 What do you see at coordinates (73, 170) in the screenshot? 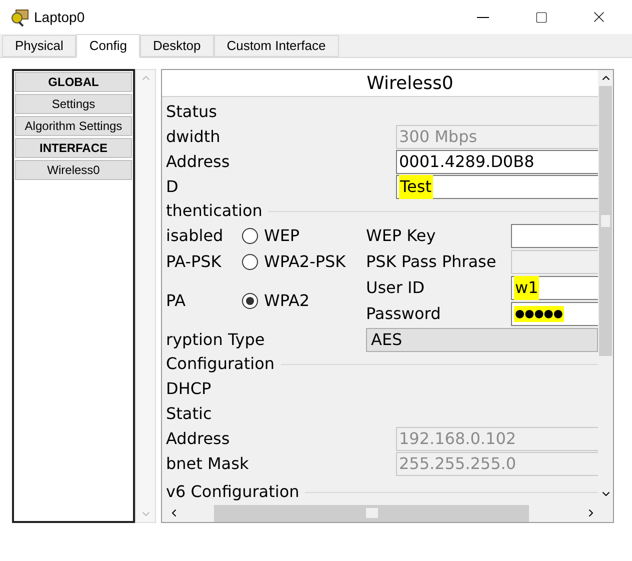
I see `sidebar-item: Wireless0` at bounding box center [73, 170].